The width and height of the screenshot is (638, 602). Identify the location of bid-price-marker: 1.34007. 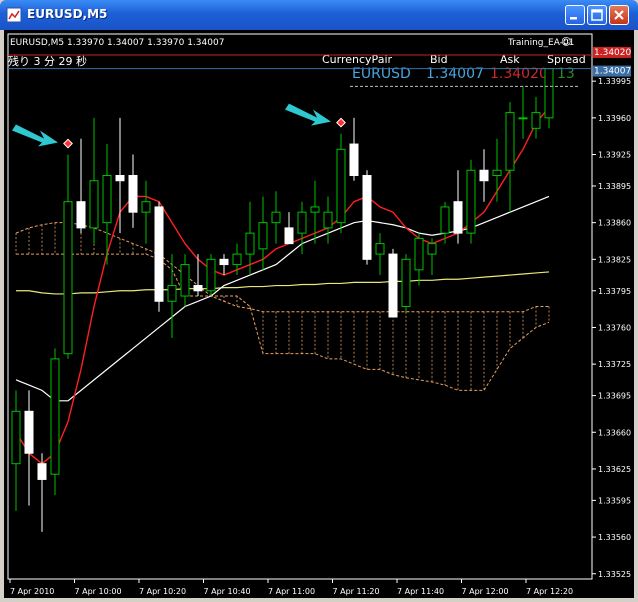
(612, 71).